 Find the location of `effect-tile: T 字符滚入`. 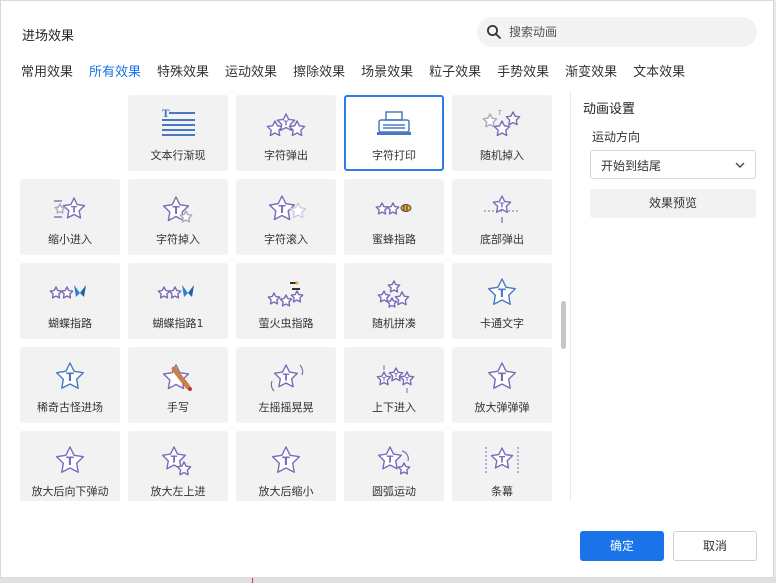

effect-tile: T 字符滚入 is located at coordinates (286, 217).